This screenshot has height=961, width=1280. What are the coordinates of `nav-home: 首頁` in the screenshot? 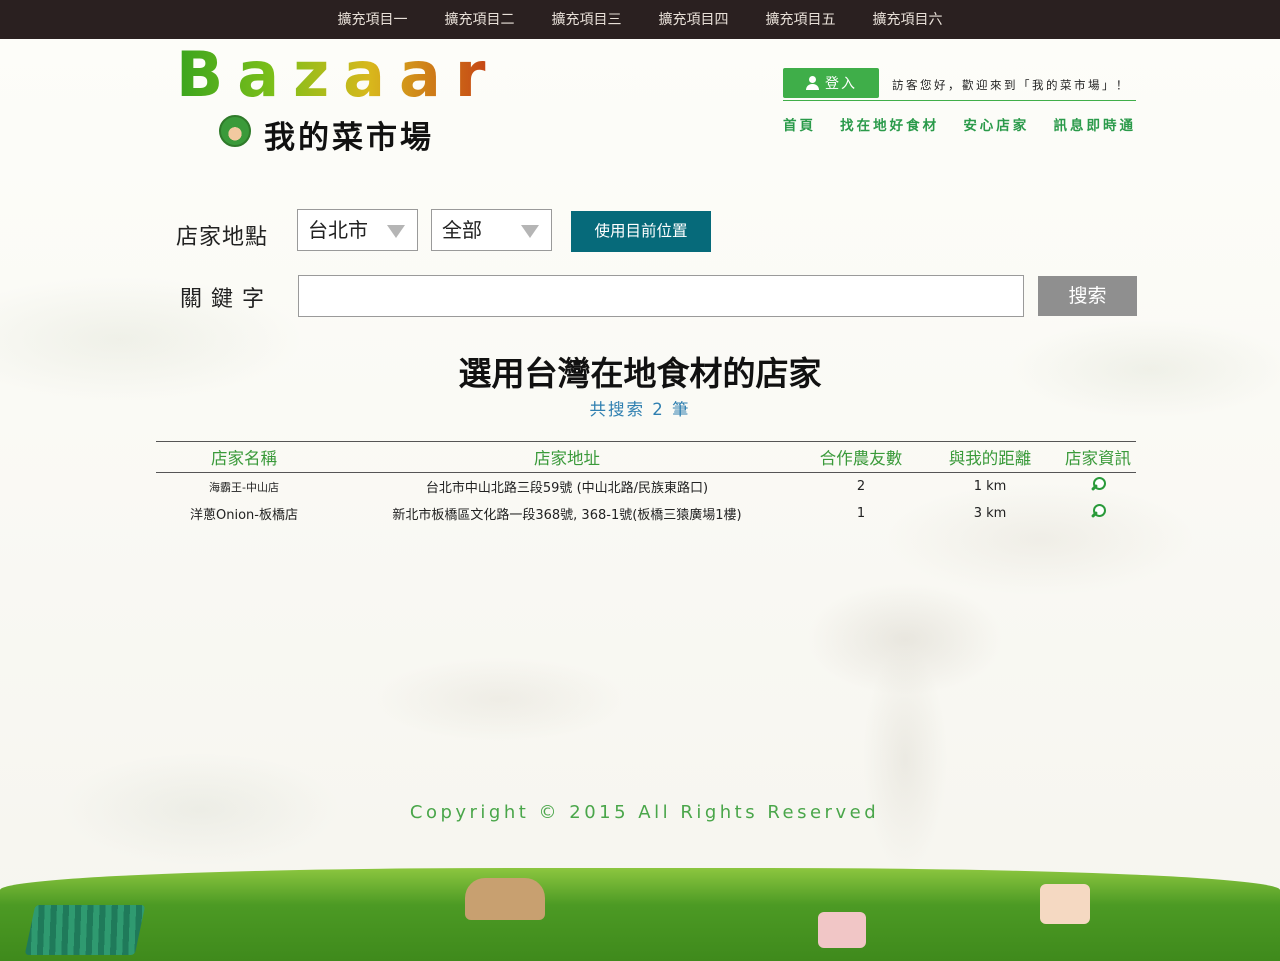 It's located at (799, 124).